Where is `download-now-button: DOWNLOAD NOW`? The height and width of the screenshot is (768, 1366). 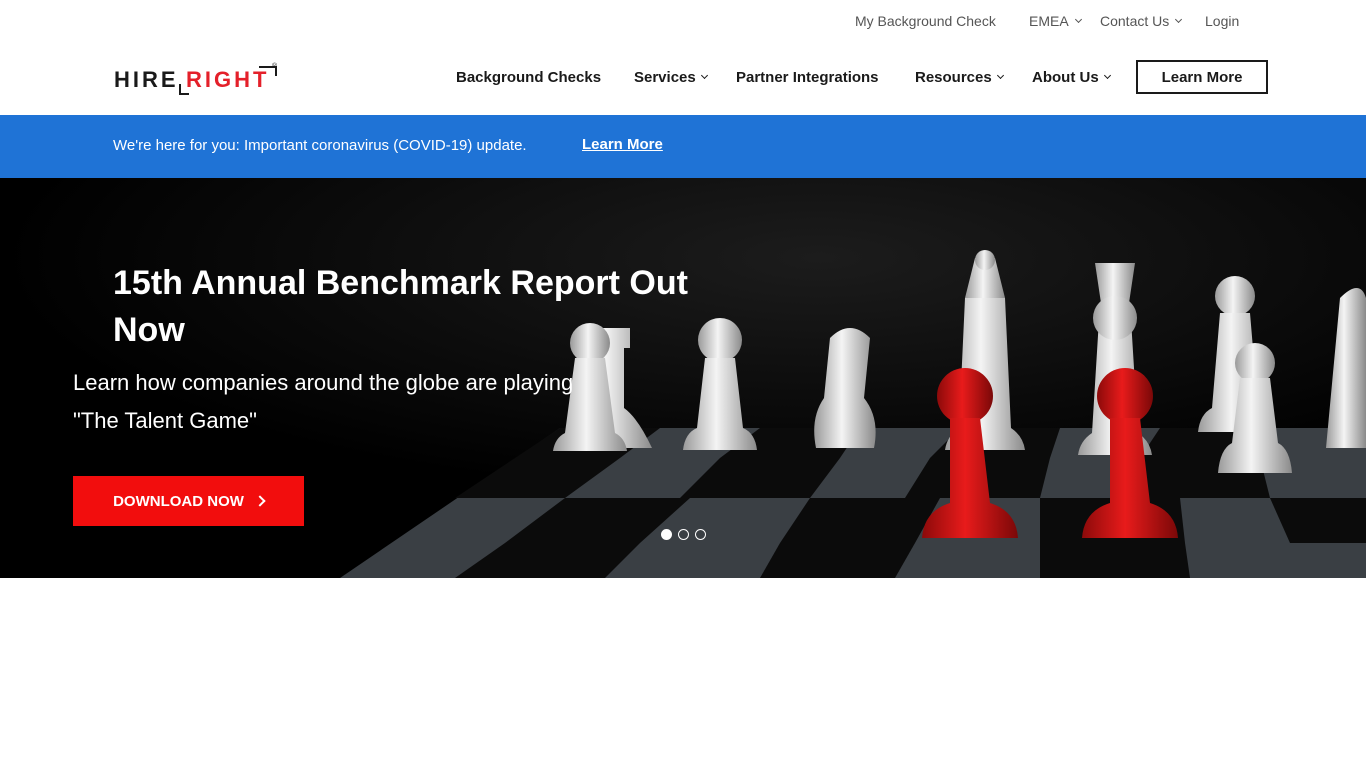
download-now-button: DOWNLOAD NOW is located at coordinates (188, 501).